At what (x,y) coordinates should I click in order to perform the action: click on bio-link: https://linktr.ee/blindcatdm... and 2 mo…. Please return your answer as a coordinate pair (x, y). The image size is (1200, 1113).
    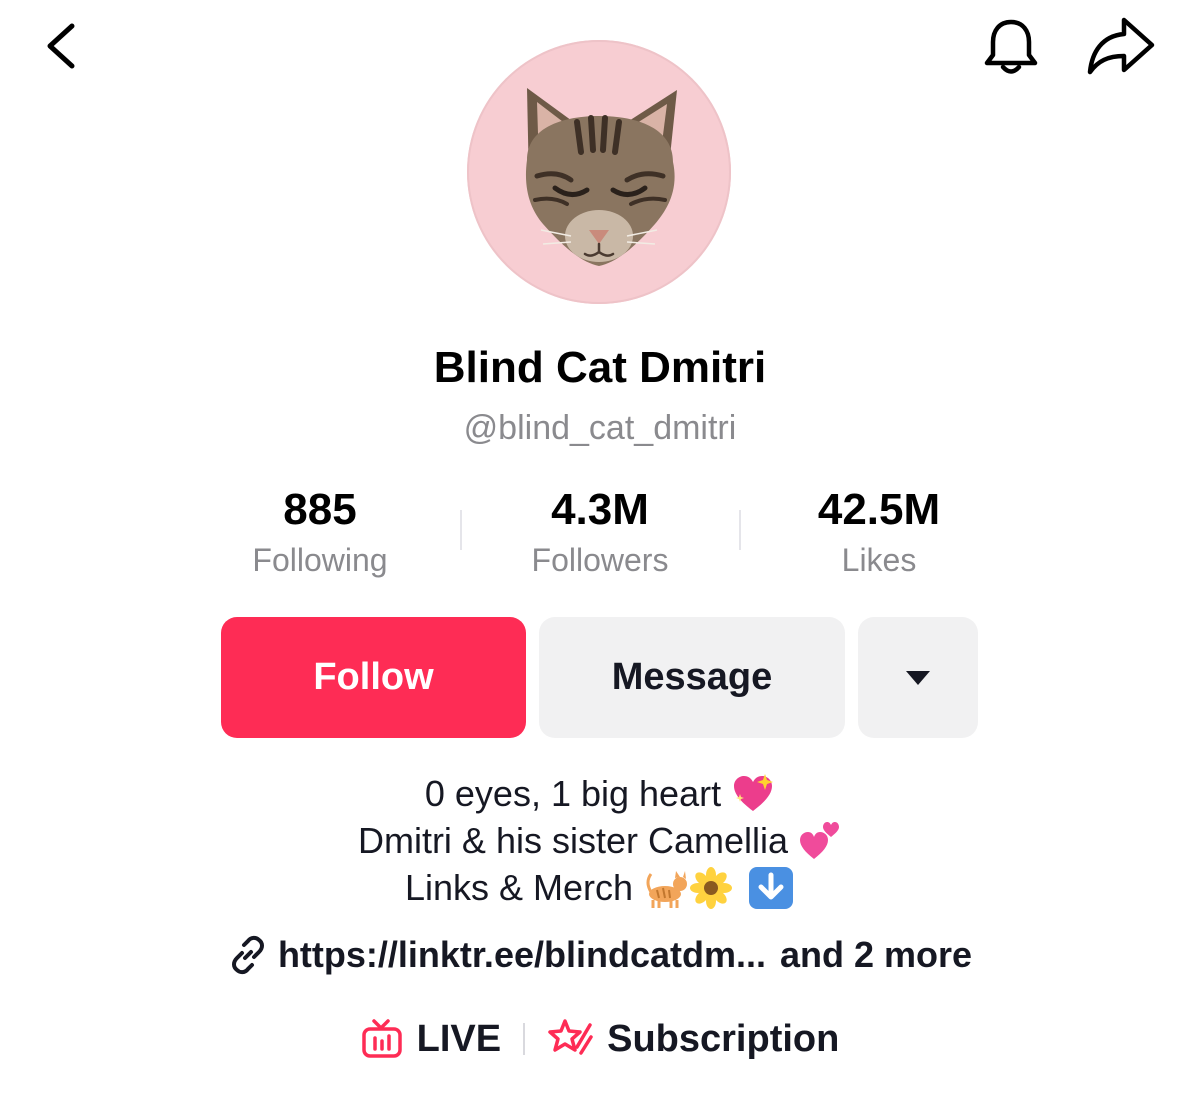
    Looking at the image, I should click on (600, 955).